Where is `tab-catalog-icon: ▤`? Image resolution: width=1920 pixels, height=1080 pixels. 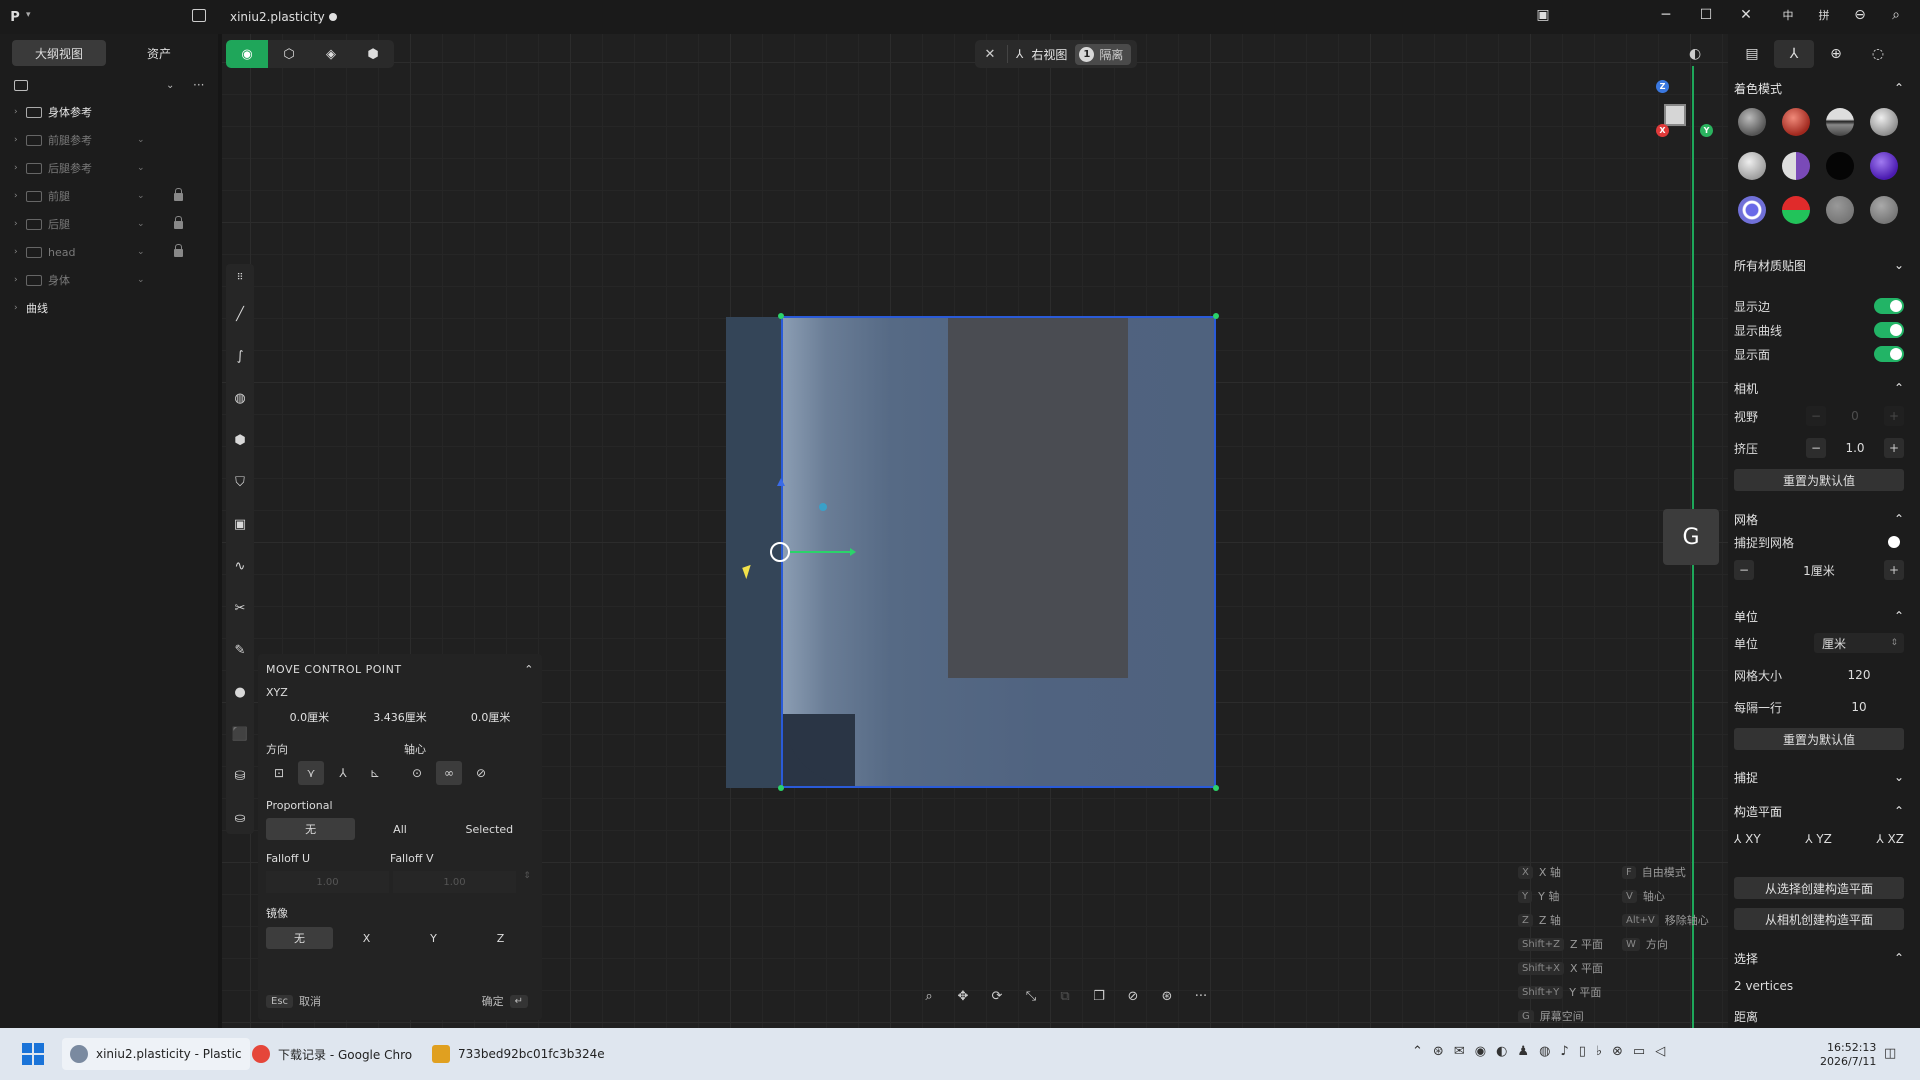
tab-catalog-icon: ▤ is located at coordinates (1752, 54).